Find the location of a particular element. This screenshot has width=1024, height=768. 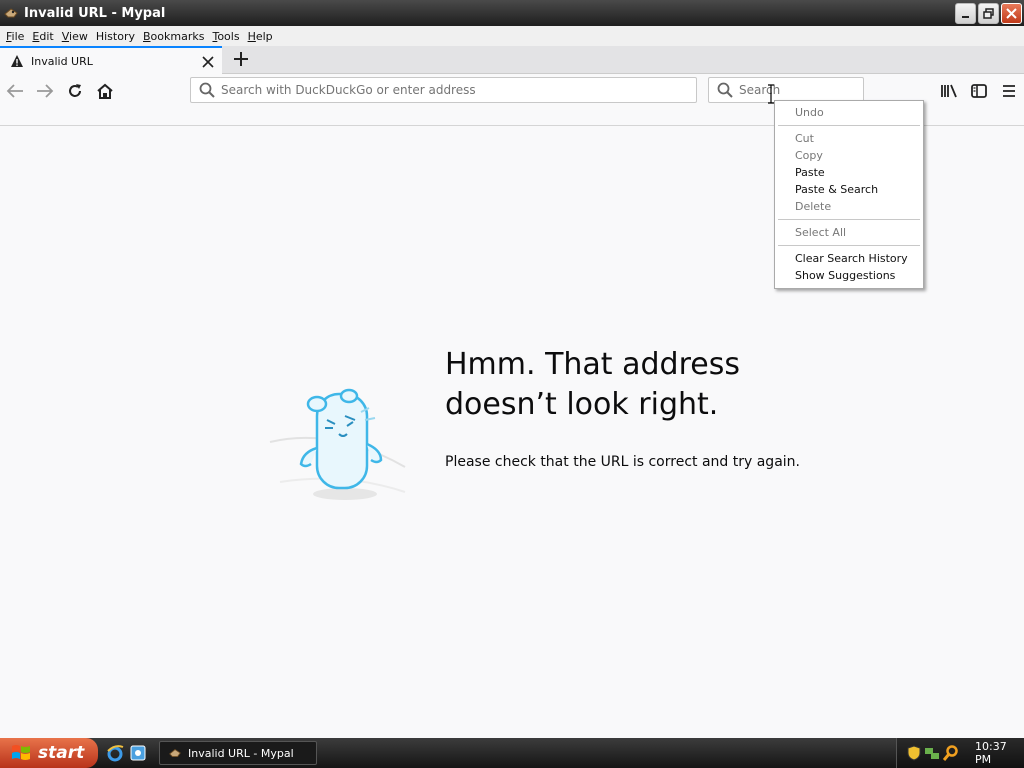

home-icon is located at coordinates (105, 91).